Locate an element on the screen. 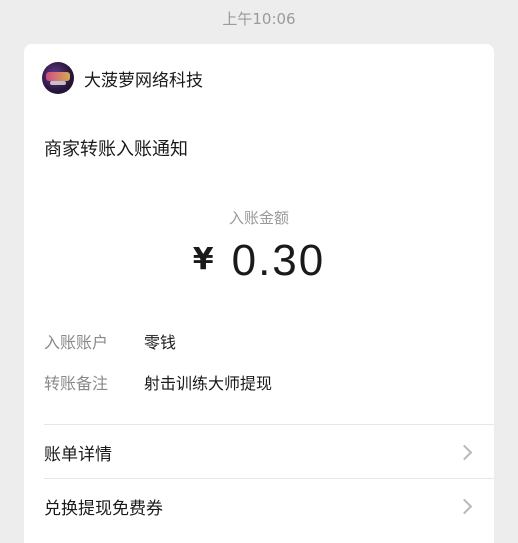 The image size is (518, 543). bill-details-link: 账单详情 is located at coordinates (259, 452).